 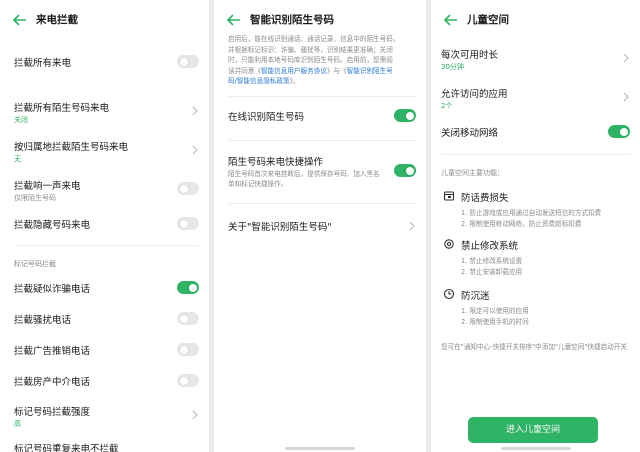 What do you see at coordinates (294, 71) in the screenshot?
I see `service-agreement-link: 智能信息用户服务协议` at bounding box center [294, 71].